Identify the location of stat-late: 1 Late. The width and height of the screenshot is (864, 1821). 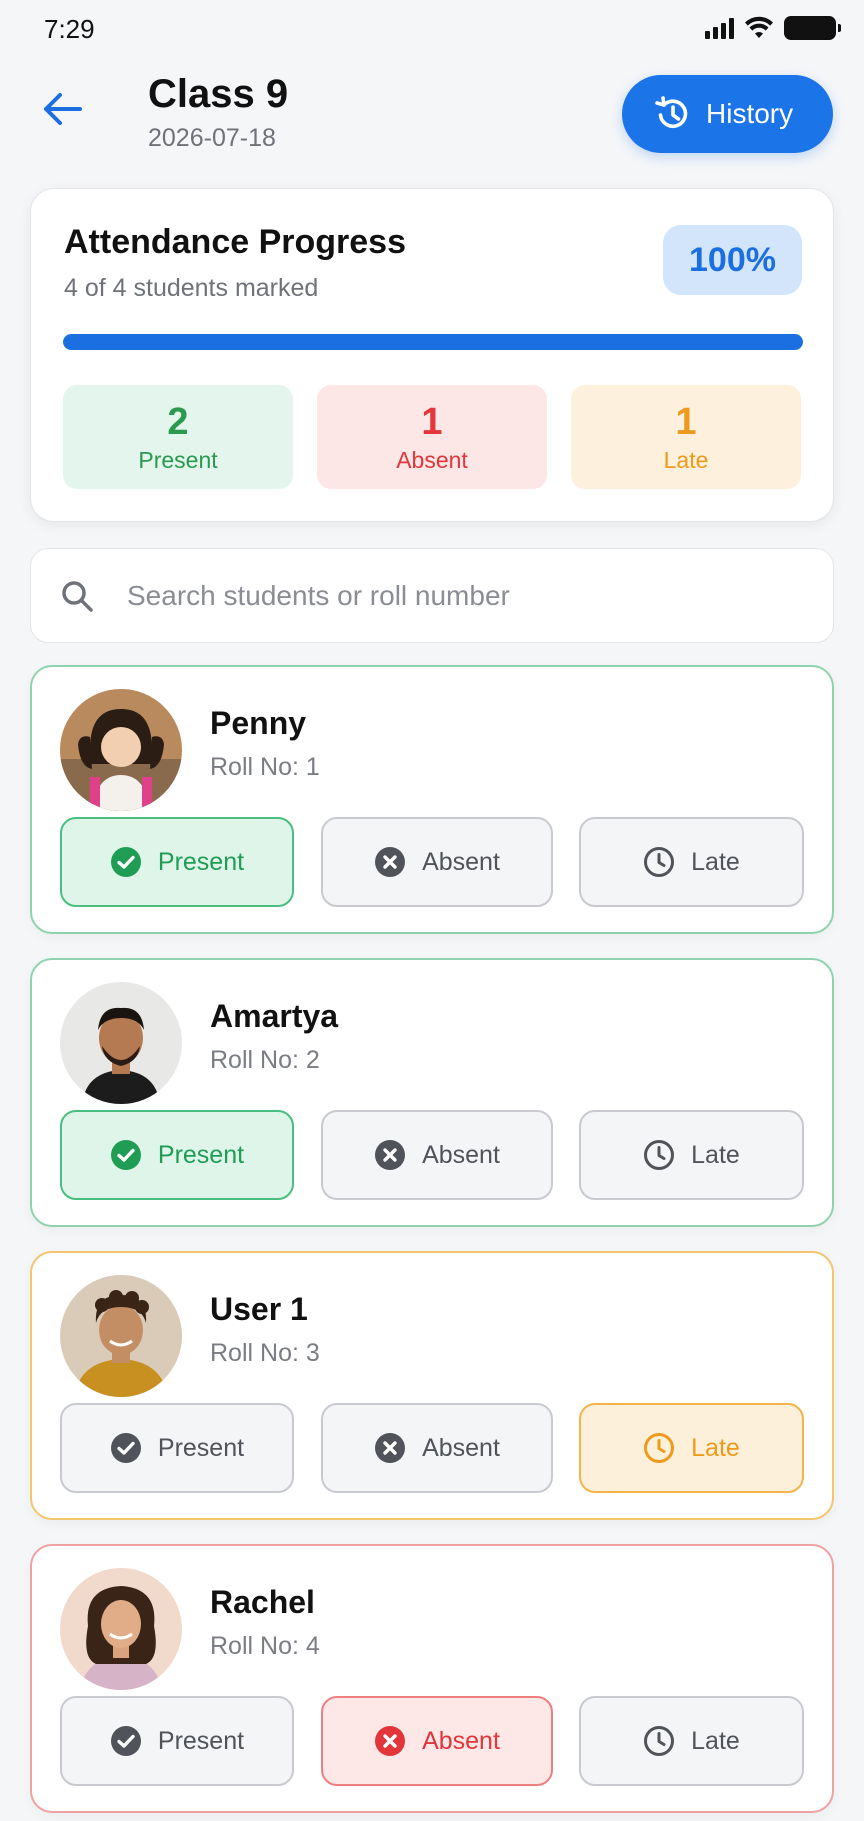
(686, 437).